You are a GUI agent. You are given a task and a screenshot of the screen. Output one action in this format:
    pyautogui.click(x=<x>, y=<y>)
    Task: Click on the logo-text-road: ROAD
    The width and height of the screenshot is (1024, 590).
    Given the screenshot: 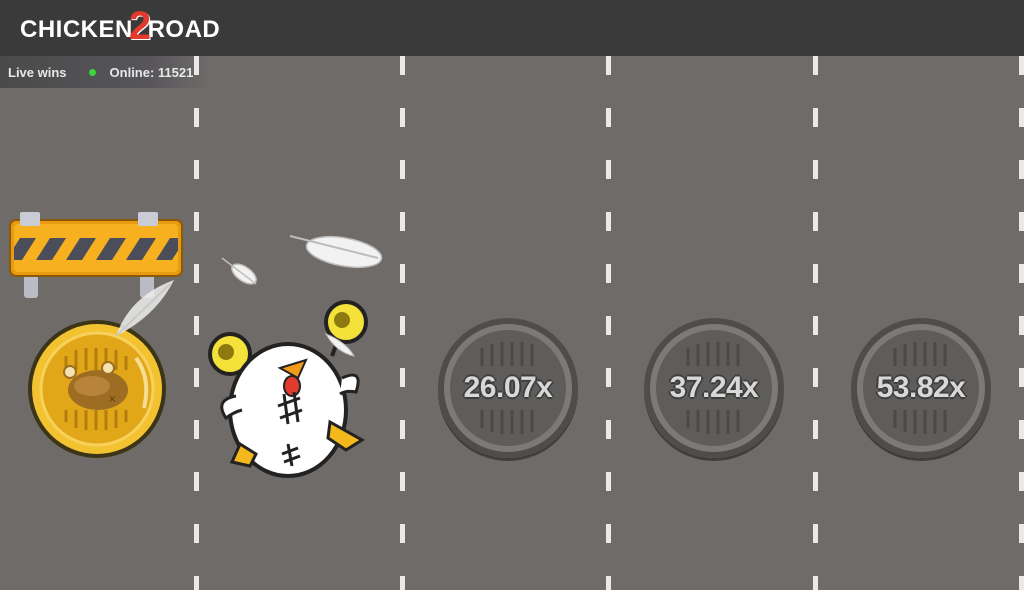 What is the action you would take?
    pyautogui.click(x=184, y=29)
    